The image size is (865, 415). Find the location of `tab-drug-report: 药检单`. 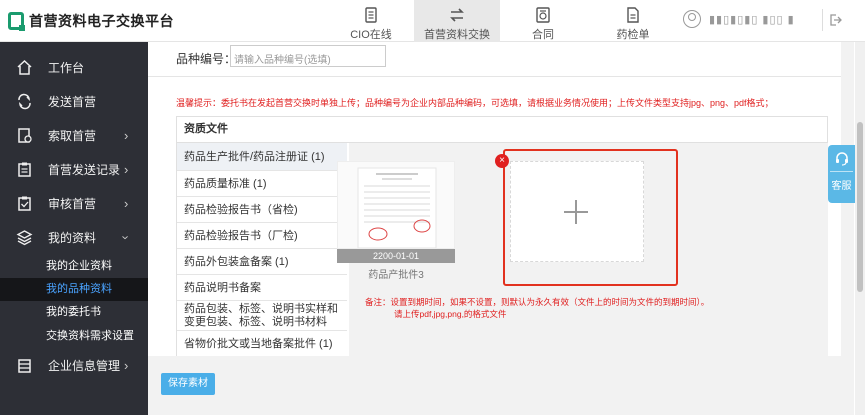

tab-drug-report: 药检单 is located at coordinates (633, 21).